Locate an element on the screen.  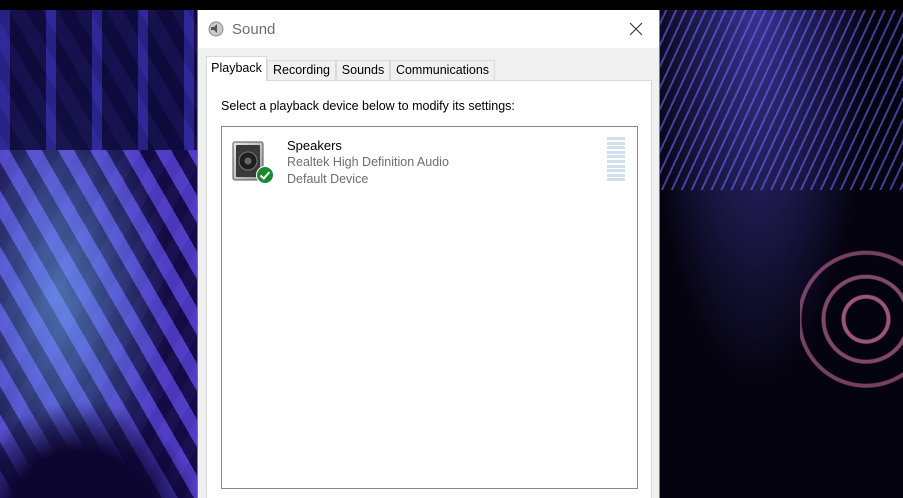
wallpaper-top-strip is located at coordinates (451, 5).